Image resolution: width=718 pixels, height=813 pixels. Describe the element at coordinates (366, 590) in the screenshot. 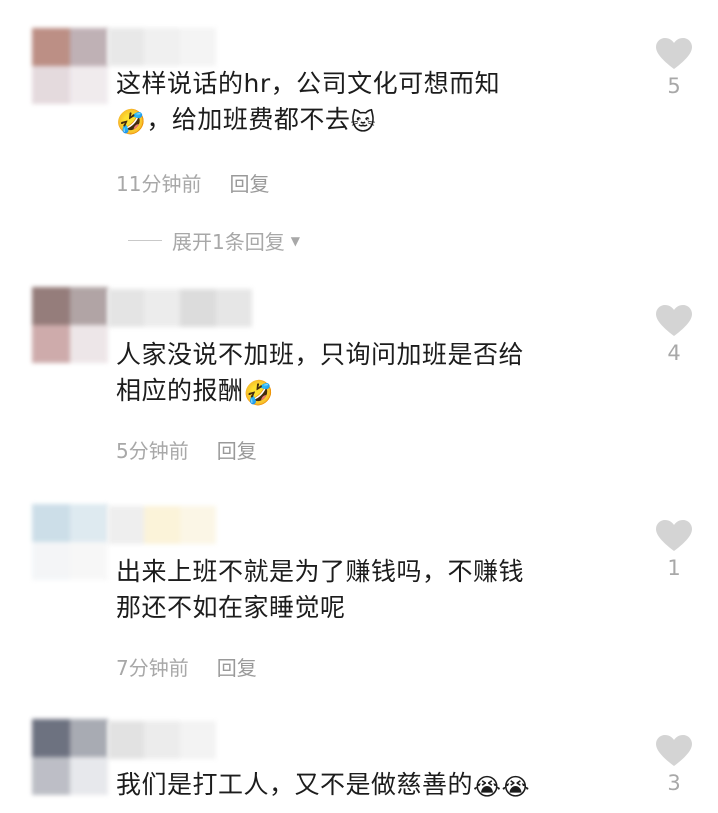

I see `comment-text: 出来上班不就是为了赚钱吗，不赚钱 那还不如在家睡觉呢` at that location.